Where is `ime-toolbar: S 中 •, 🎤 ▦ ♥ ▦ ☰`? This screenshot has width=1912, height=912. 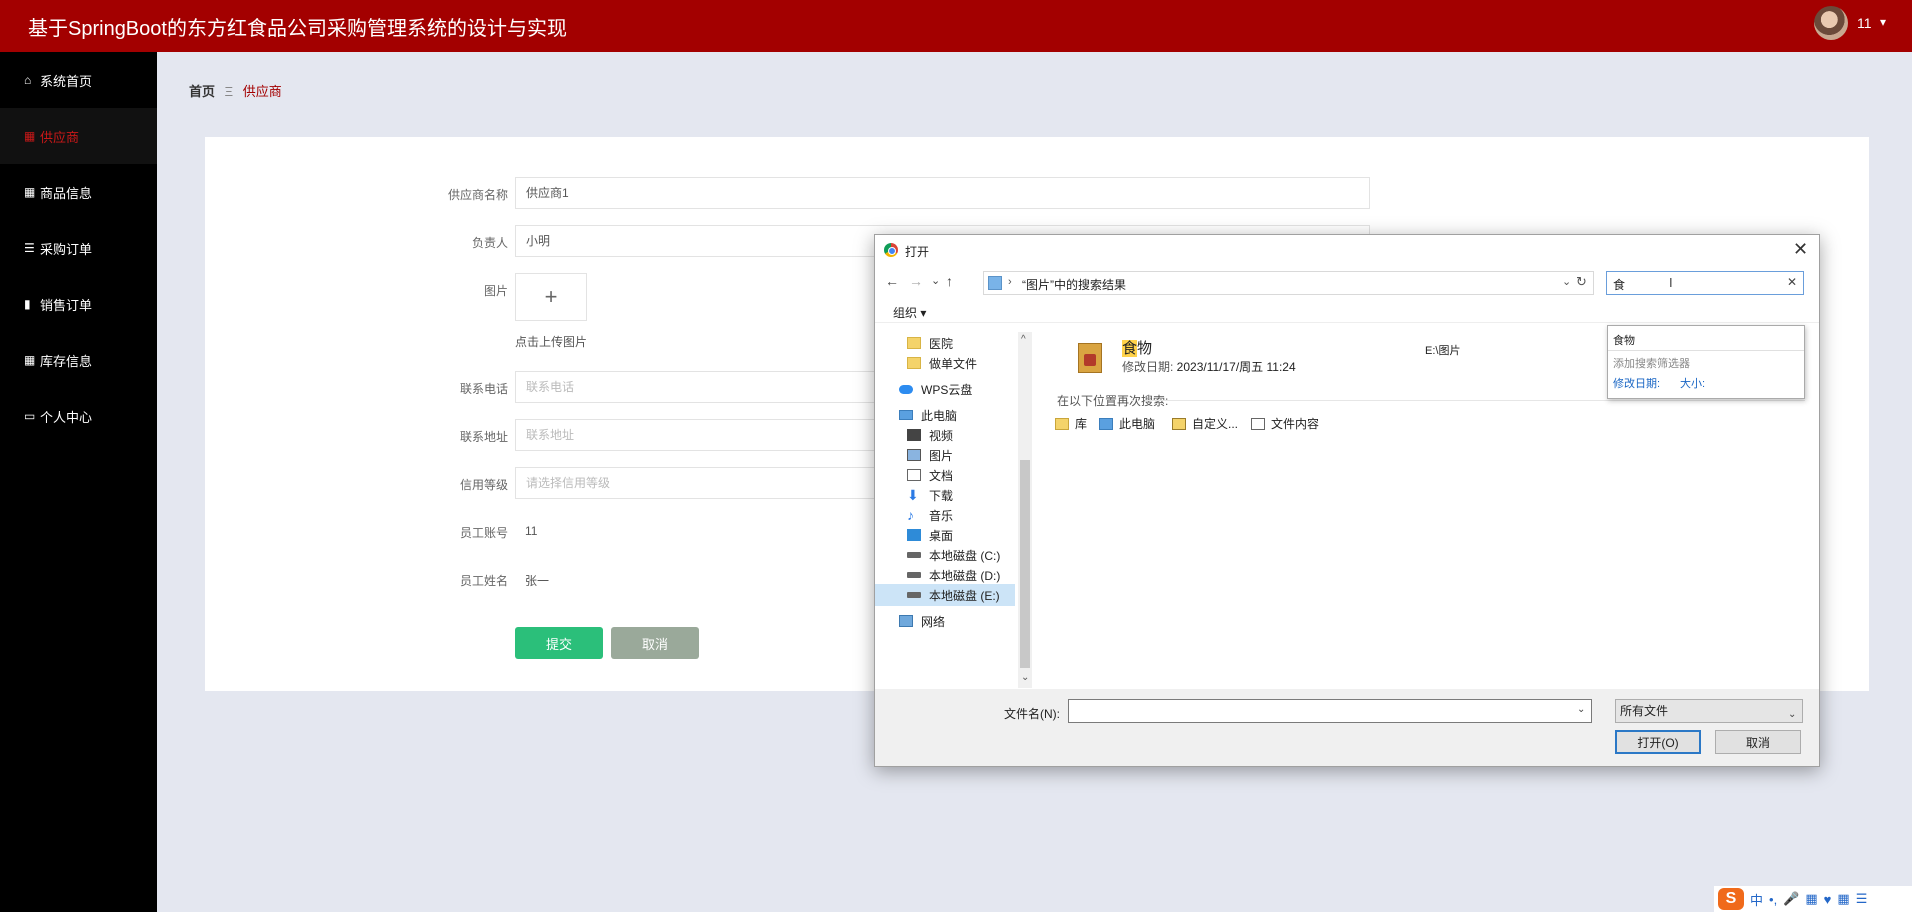 ime-toolbar: S 中 •, 🎤 ▦ ♥ ▦ ☰ is located at coordinates (1813, 899).